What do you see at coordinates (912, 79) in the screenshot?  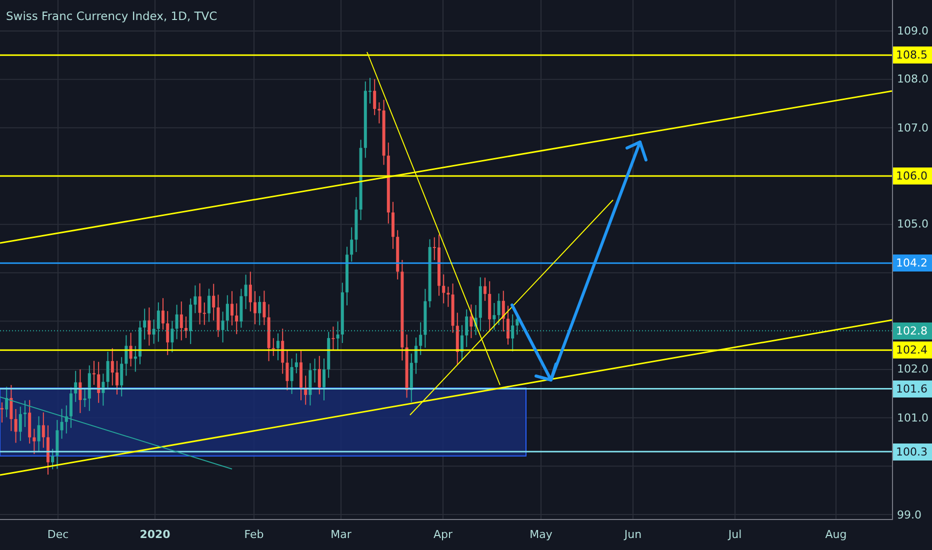 I see `price-tick: 108.0` at bounding box center [912, 79].